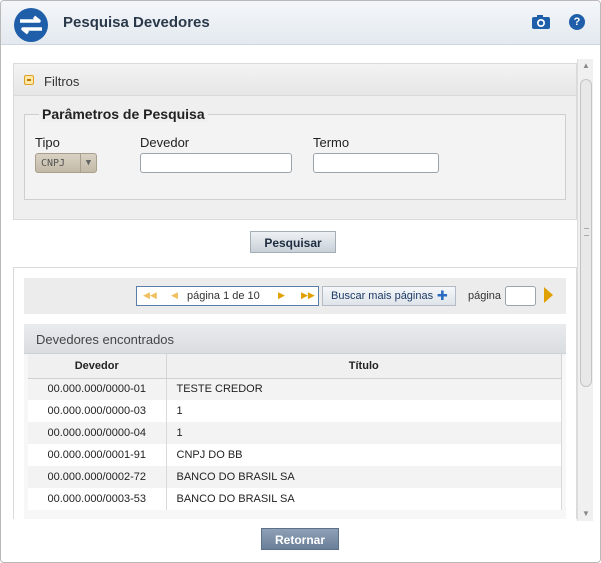 The image size is (601, 563). I want to click on help-icon: ?, so click(577, 22).